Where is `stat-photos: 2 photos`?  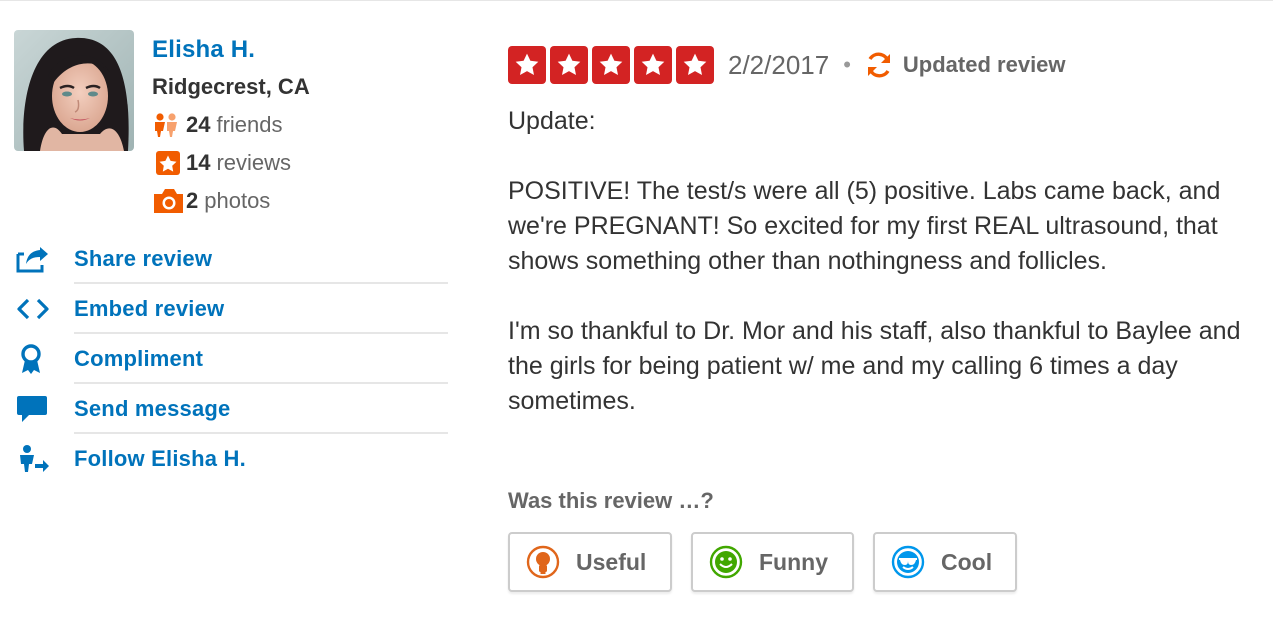
stat-photos: 2 photos is located at coordinates (302, 201).